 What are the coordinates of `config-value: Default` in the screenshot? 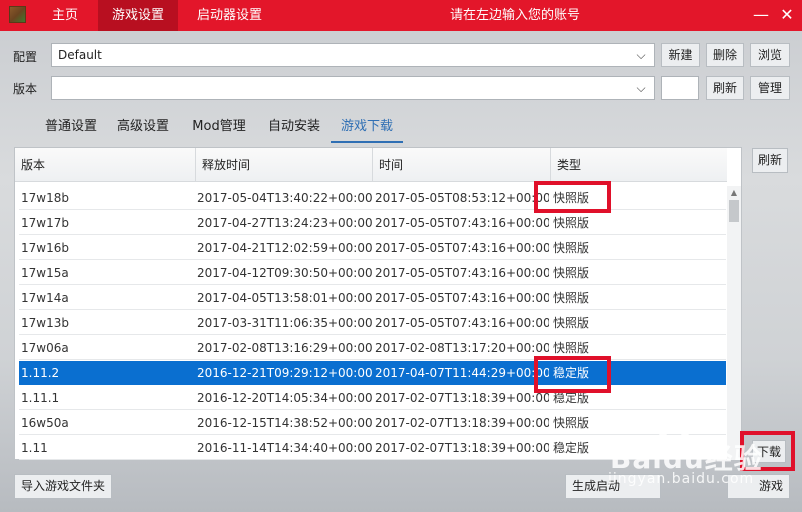 It's located at (80, 55).